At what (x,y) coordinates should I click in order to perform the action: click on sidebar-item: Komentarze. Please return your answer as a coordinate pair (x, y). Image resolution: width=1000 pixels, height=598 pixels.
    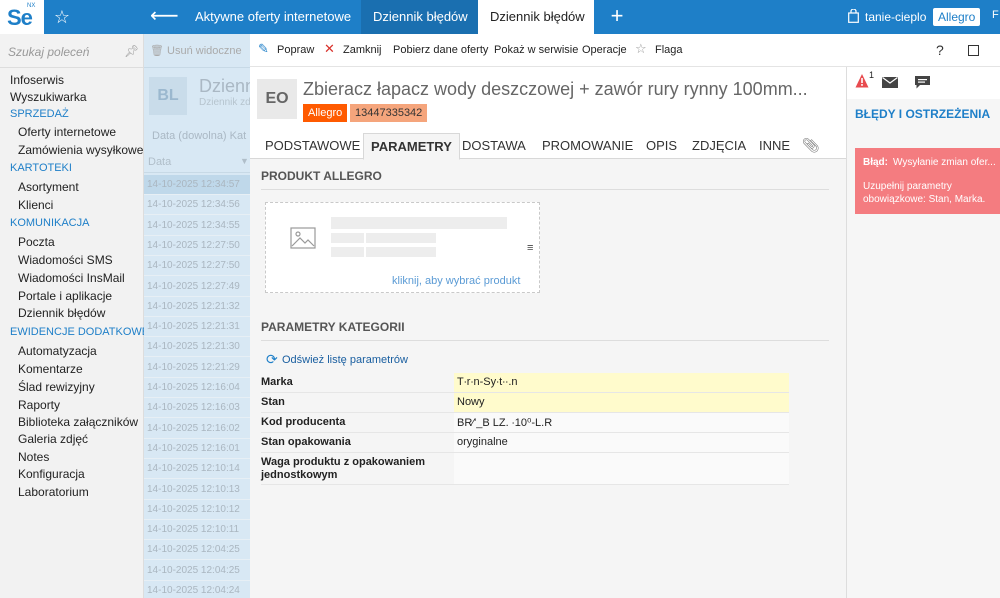
    Looking at the image, I should click on (50, 369).